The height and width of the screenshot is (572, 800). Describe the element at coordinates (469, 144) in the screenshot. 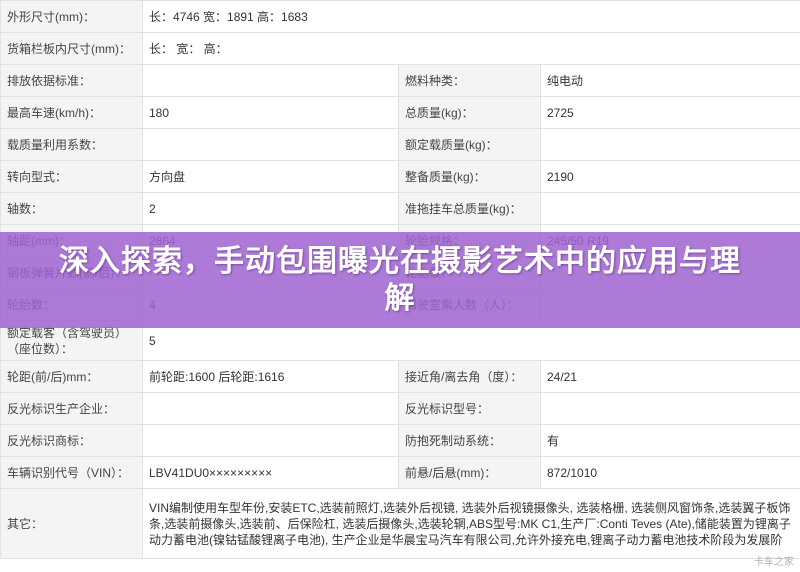

I see `spec-label: 额定载质量(kg)：` at that location.